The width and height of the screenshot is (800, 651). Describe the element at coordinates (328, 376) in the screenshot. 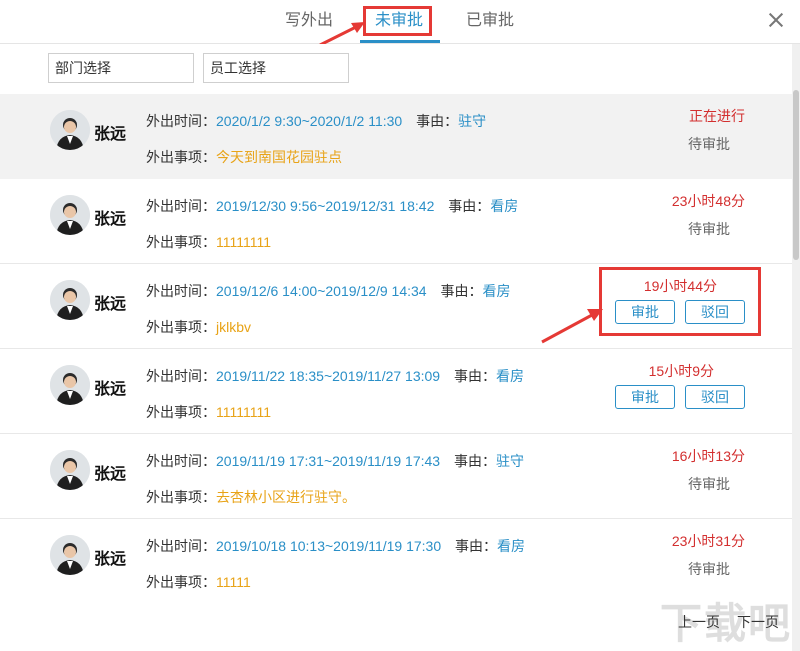

I see `time-value: 2019/11/22 18:35~2019/11/27 13:09` at that location.